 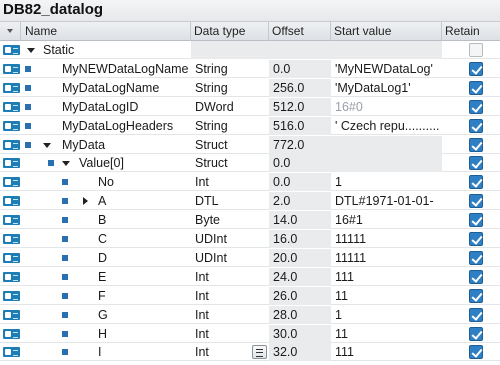 What do you see at coordinates (106, 182) in the screenshot?
I see `name-cell: No` at bounding box center [106, 182].